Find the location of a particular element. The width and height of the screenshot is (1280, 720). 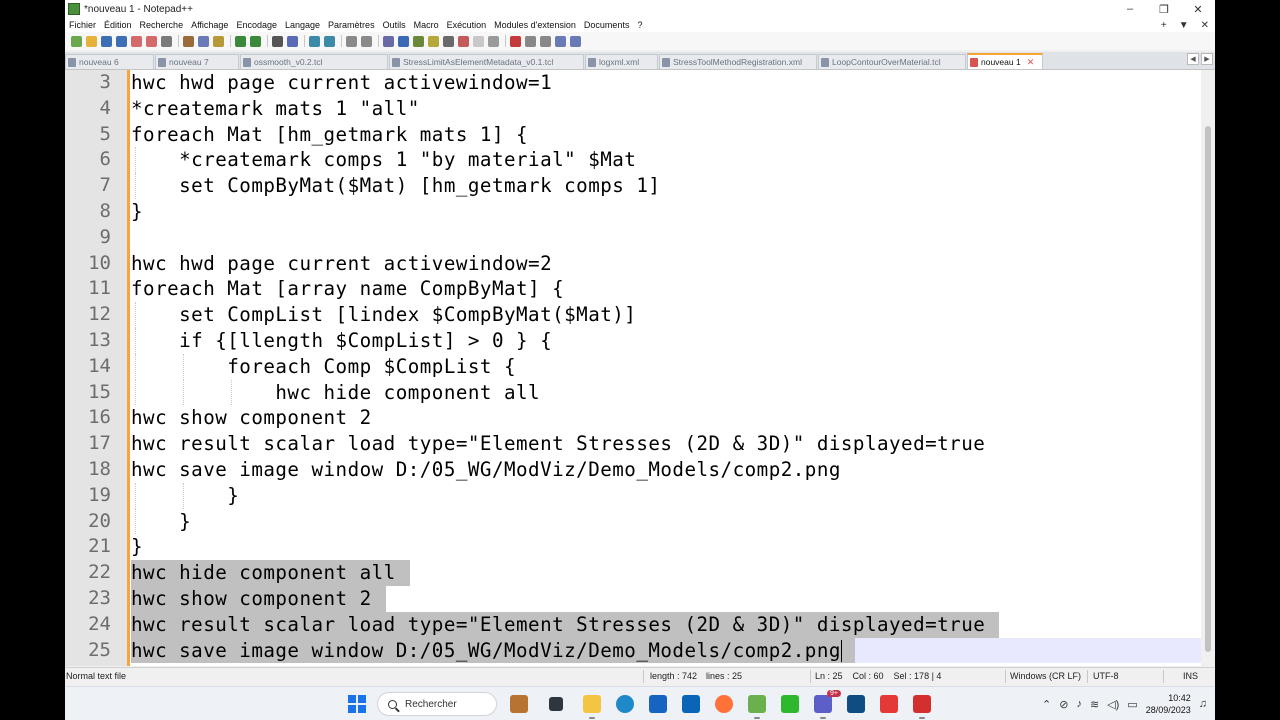

save-all-icon is located at coordinates (121, 41).